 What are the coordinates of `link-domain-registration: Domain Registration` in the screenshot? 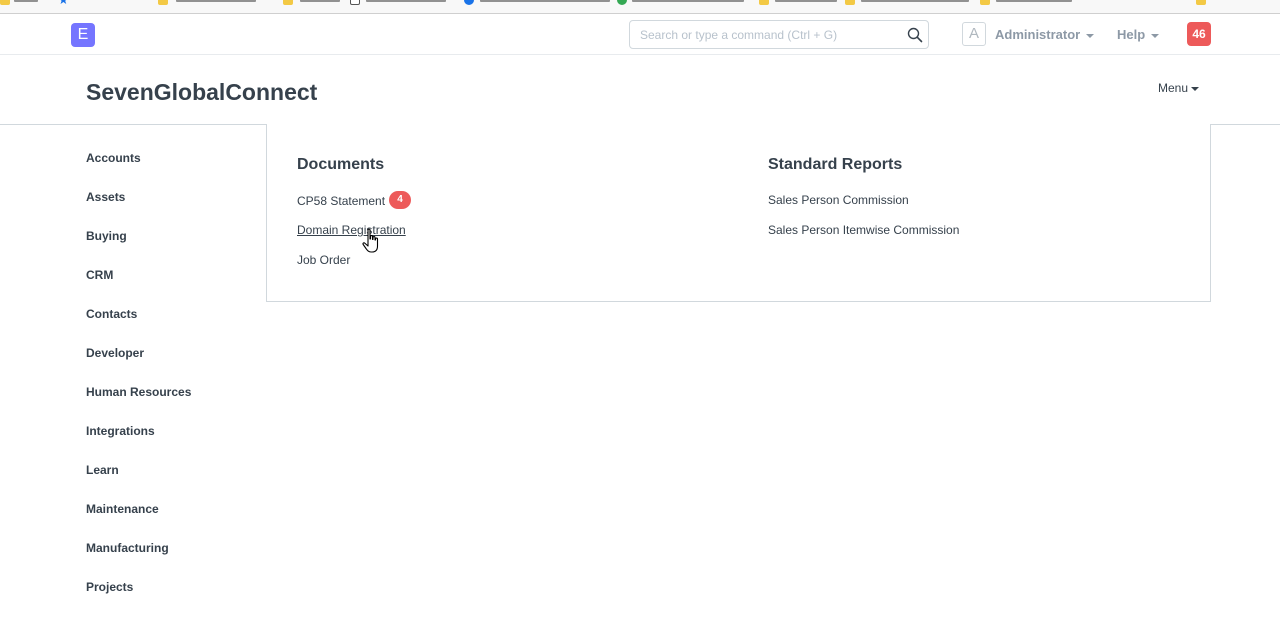 It's located at (351, 230).